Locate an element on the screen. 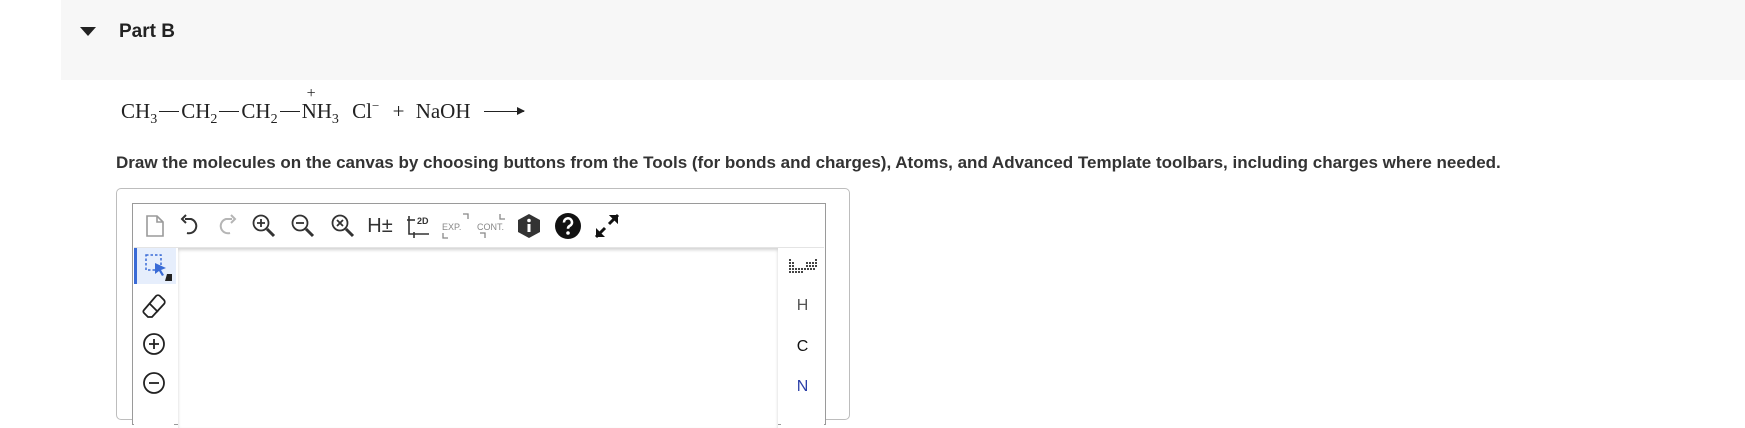 This screenshot has width=1745, height=428. eraser-icon is located at coordinates (154, 305).